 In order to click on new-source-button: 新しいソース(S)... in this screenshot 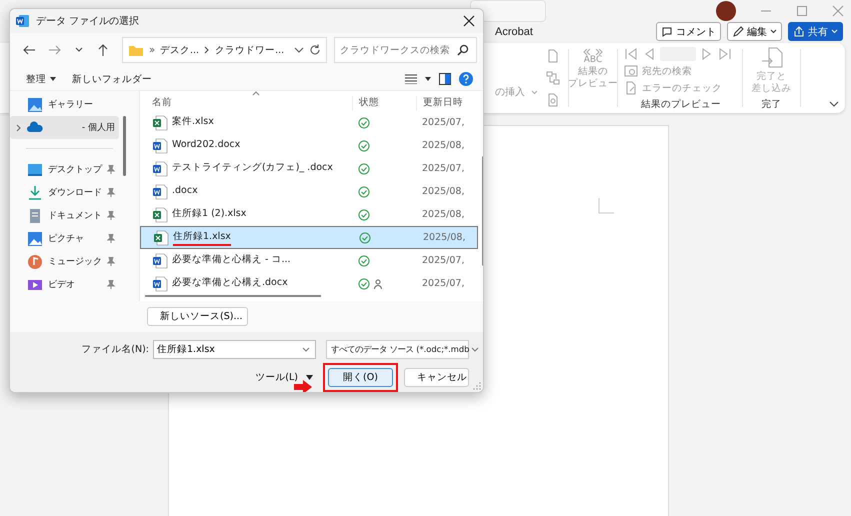, I will do `click(197, 316)`.